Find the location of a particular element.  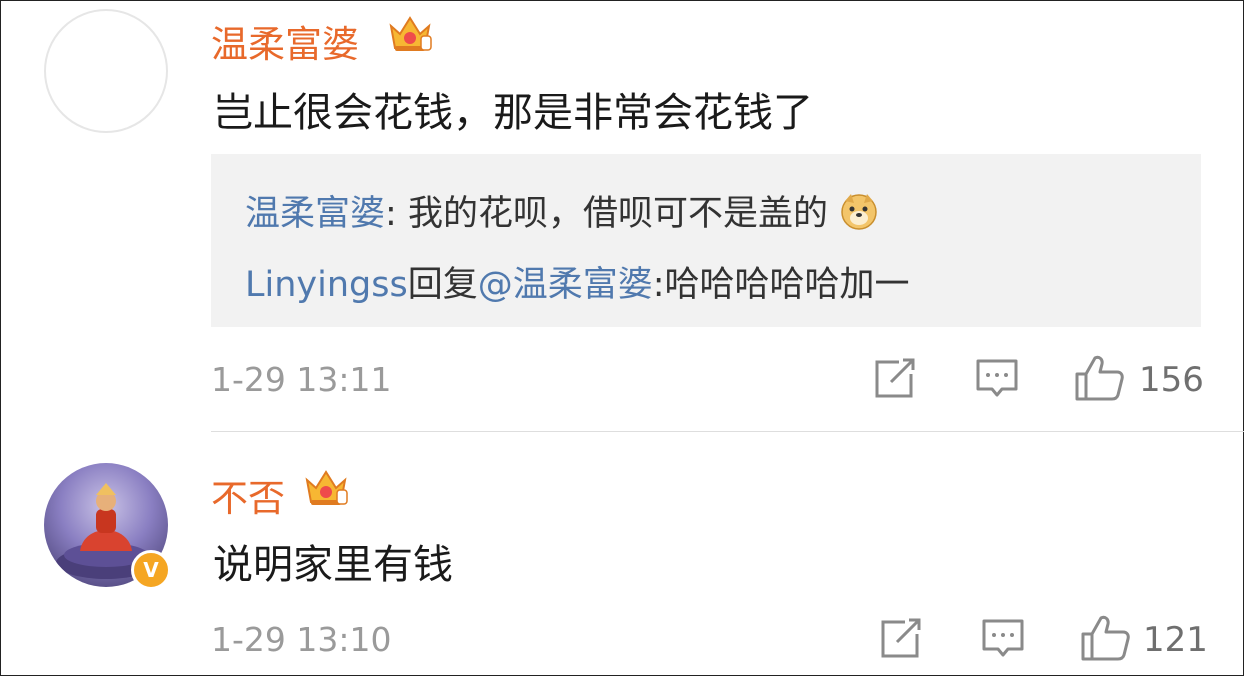

reply-line: 温柔富婆: 我的花呗，借呗可不是盖的 is located at coordinates (562, 210).